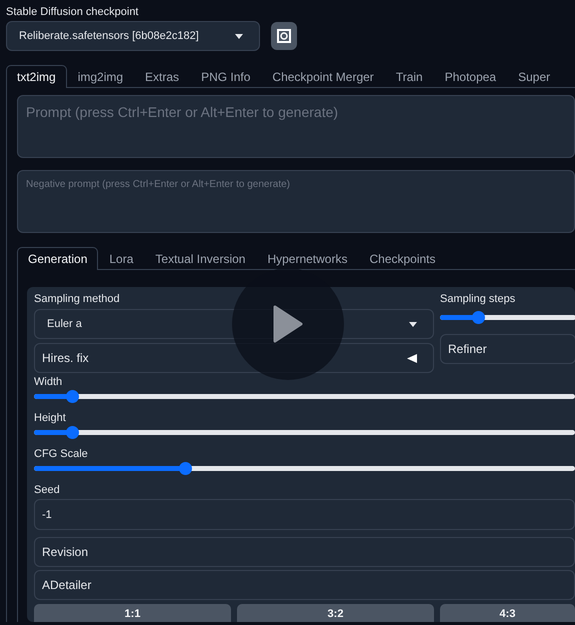 The image size is (575, 625). Describe the element at coordinates (478, 299) in the screenshot. I see `field-label: Sampling steps` at that location.